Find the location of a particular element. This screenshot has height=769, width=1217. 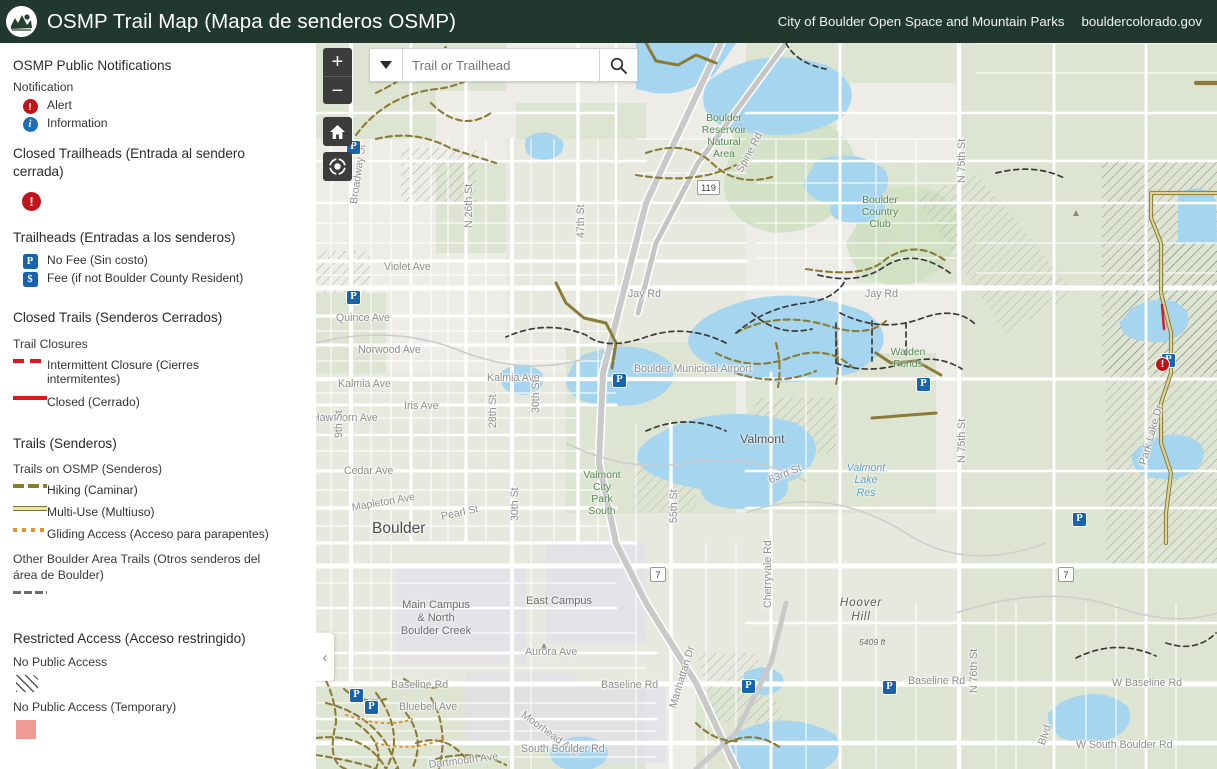

alert-circle-icon is located at coordinates (30, 106).